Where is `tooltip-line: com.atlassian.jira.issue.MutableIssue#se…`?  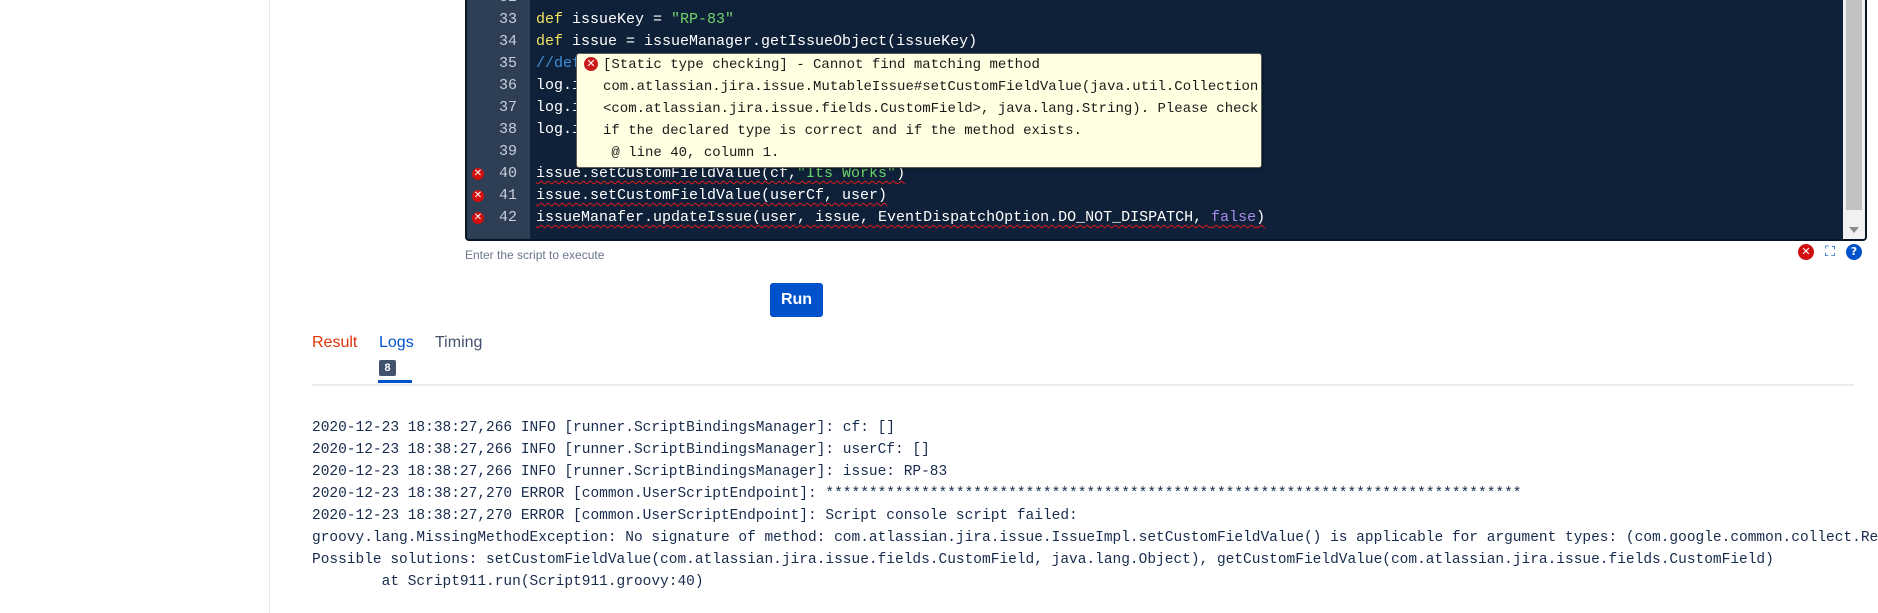
tooltip-line: com.atlassian.jira.issue.MutableIssue#se… is located at coordinates (931, 87).